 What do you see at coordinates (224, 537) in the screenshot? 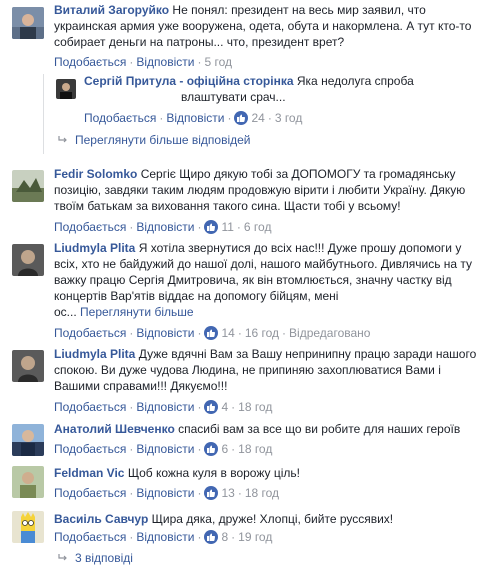
I see `like-count: 8` at bounding box center [224, 537].